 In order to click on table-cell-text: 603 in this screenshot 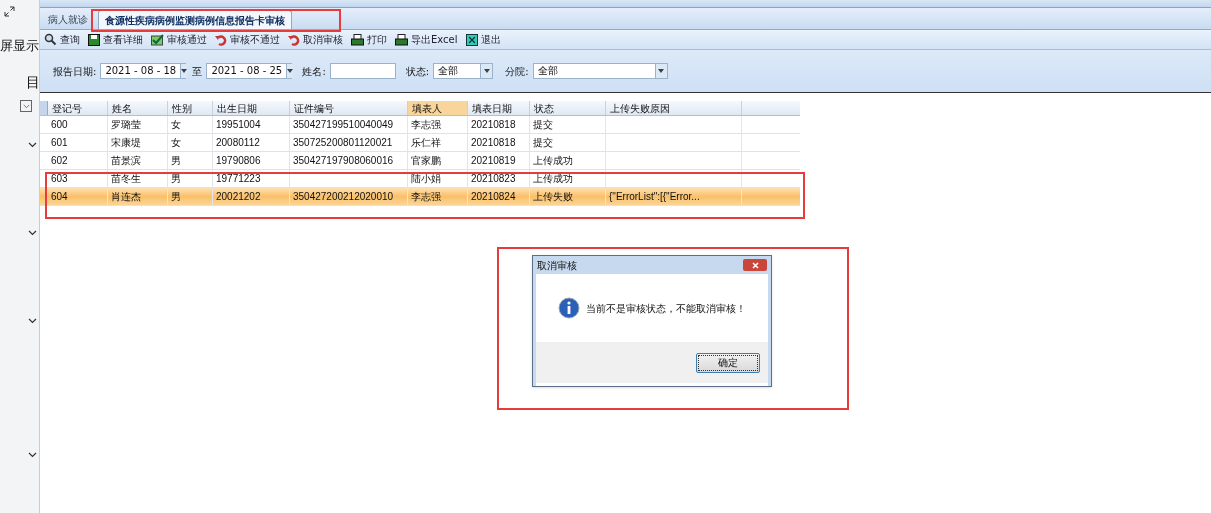, I will do `click(59, 179)`.